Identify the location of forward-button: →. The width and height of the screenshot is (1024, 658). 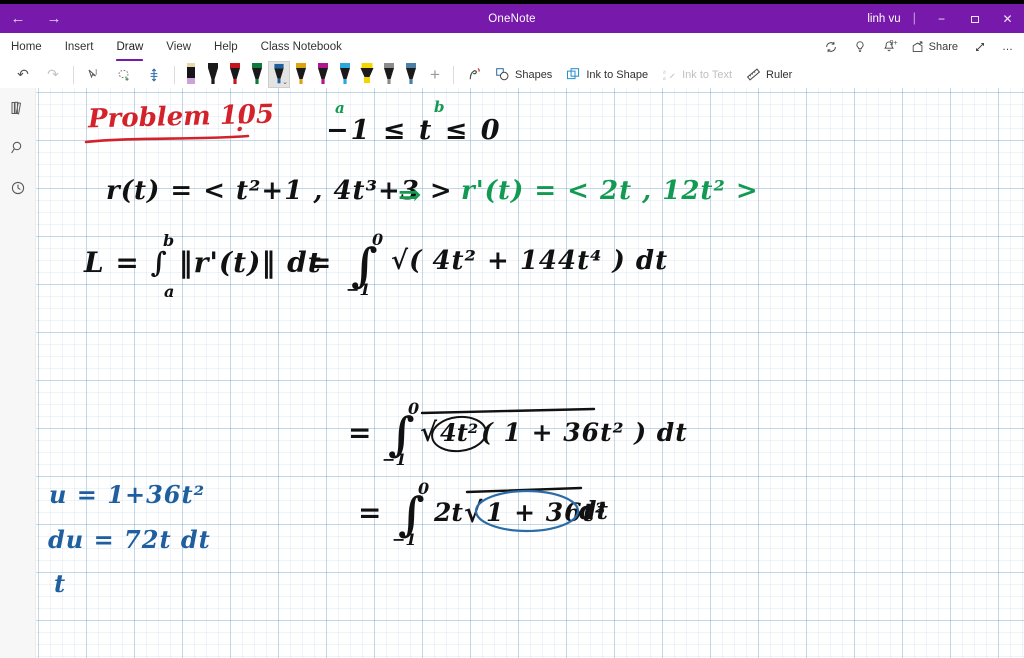
(54, 18).